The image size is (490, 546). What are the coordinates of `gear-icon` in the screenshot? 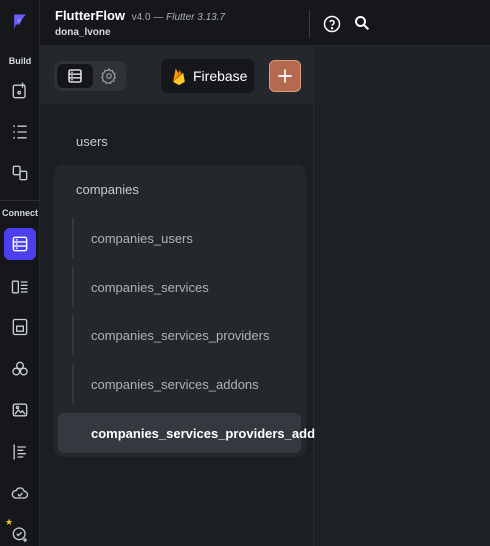 It's located at (109, 76).